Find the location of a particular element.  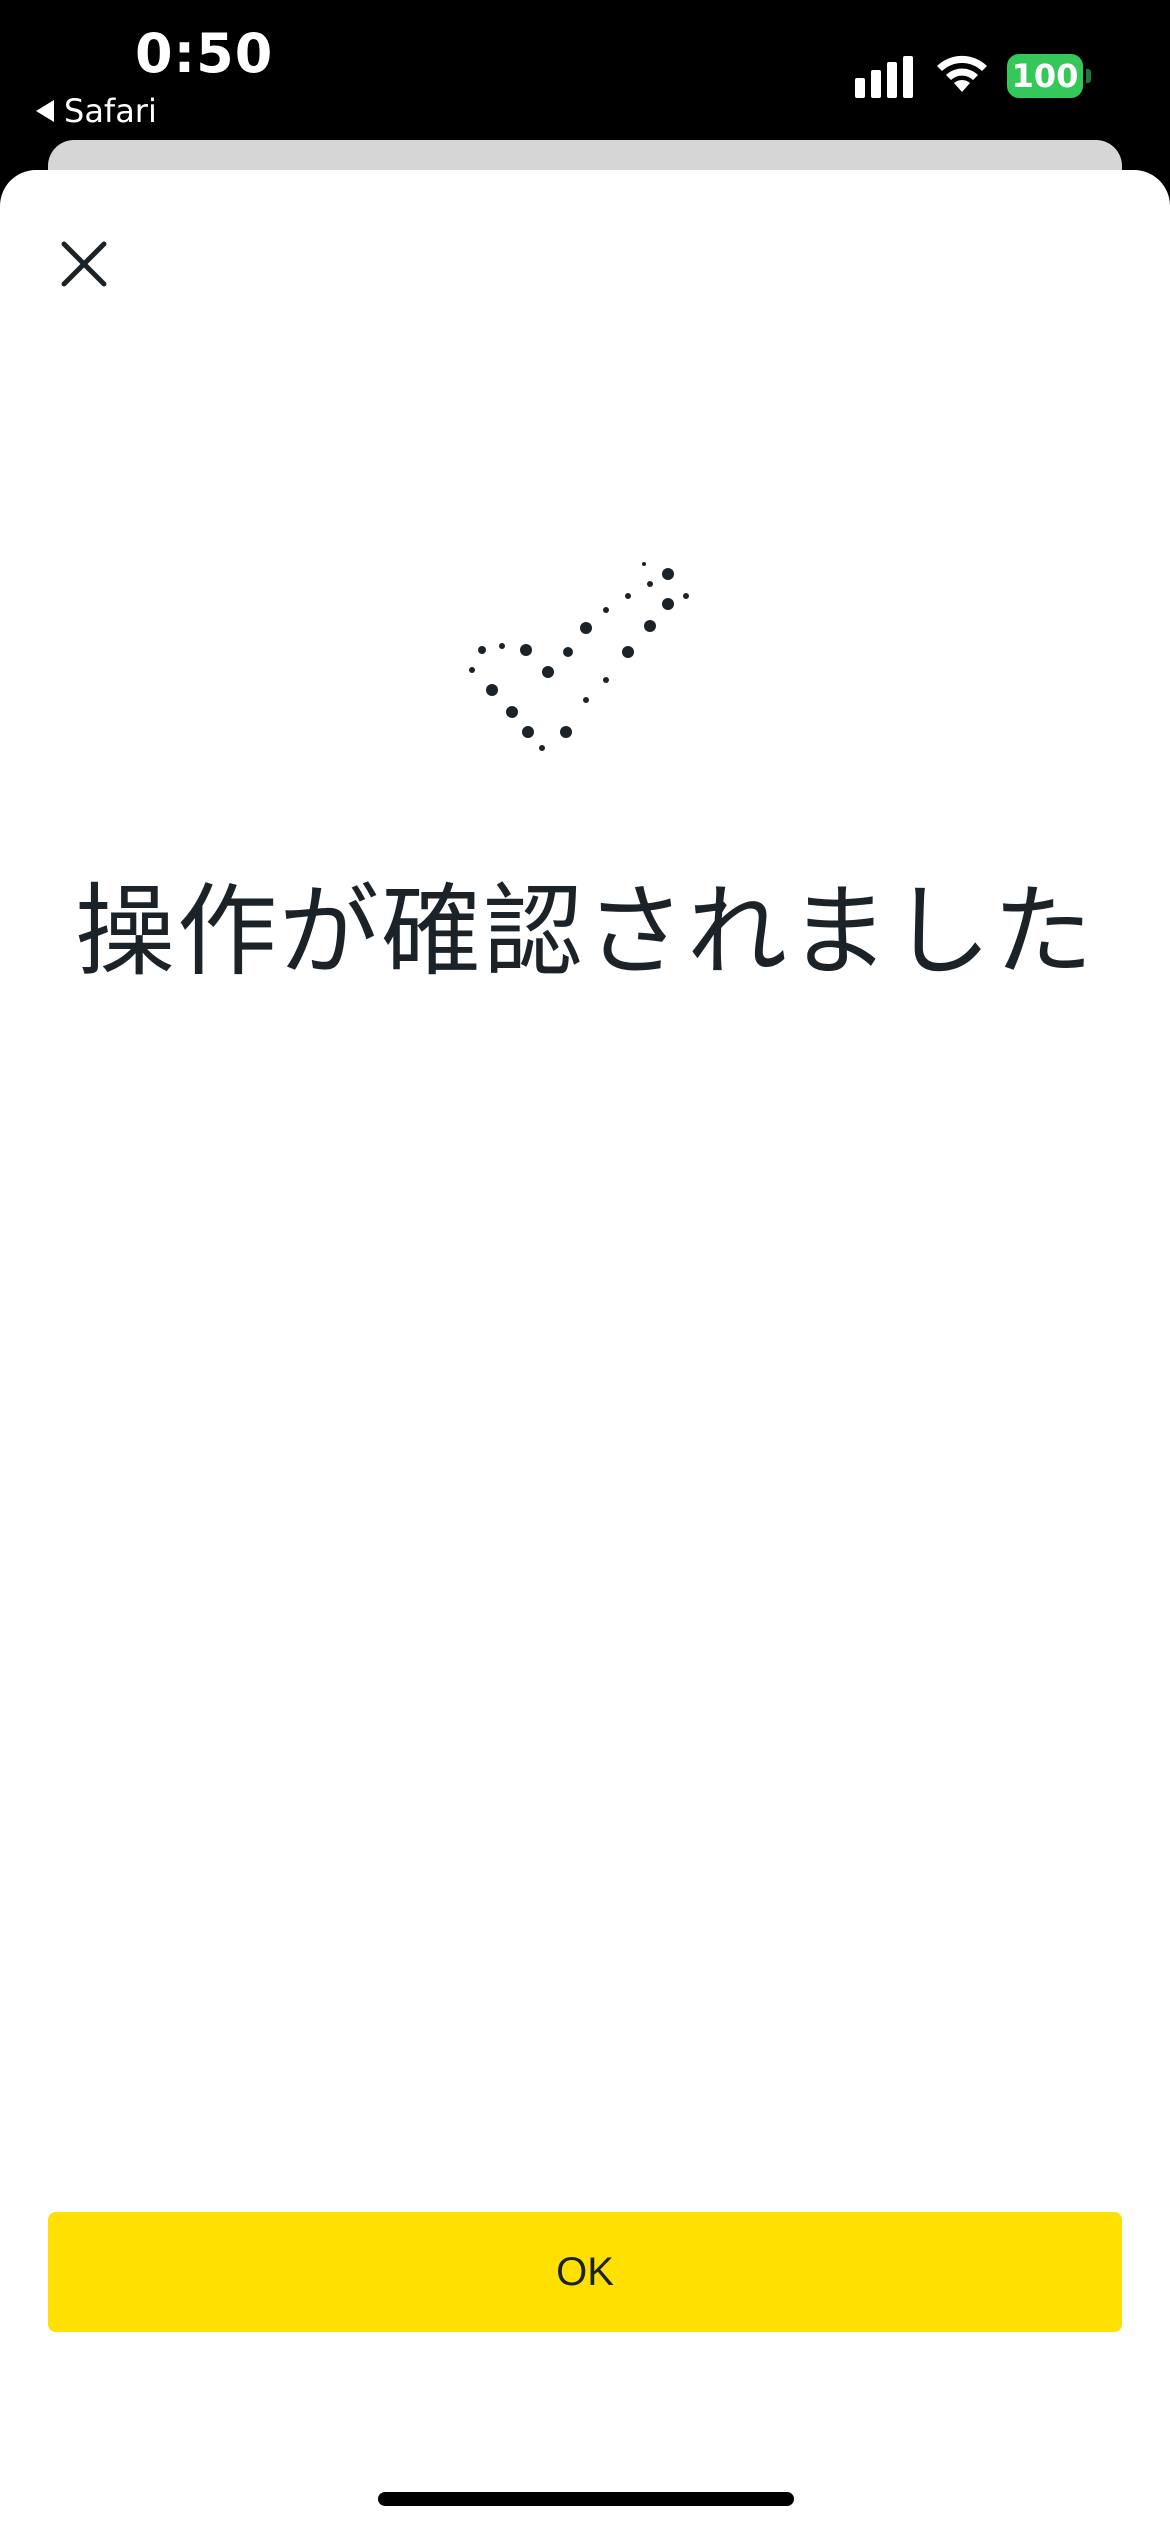

ok-button: OK is located at coordinates (585, 2272).